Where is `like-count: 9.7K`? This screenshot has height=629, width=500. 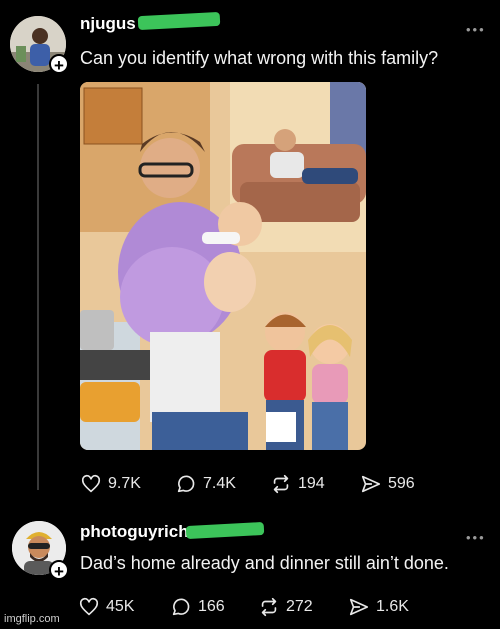 like-count: 9.7K is located at coordinates (124, 483).